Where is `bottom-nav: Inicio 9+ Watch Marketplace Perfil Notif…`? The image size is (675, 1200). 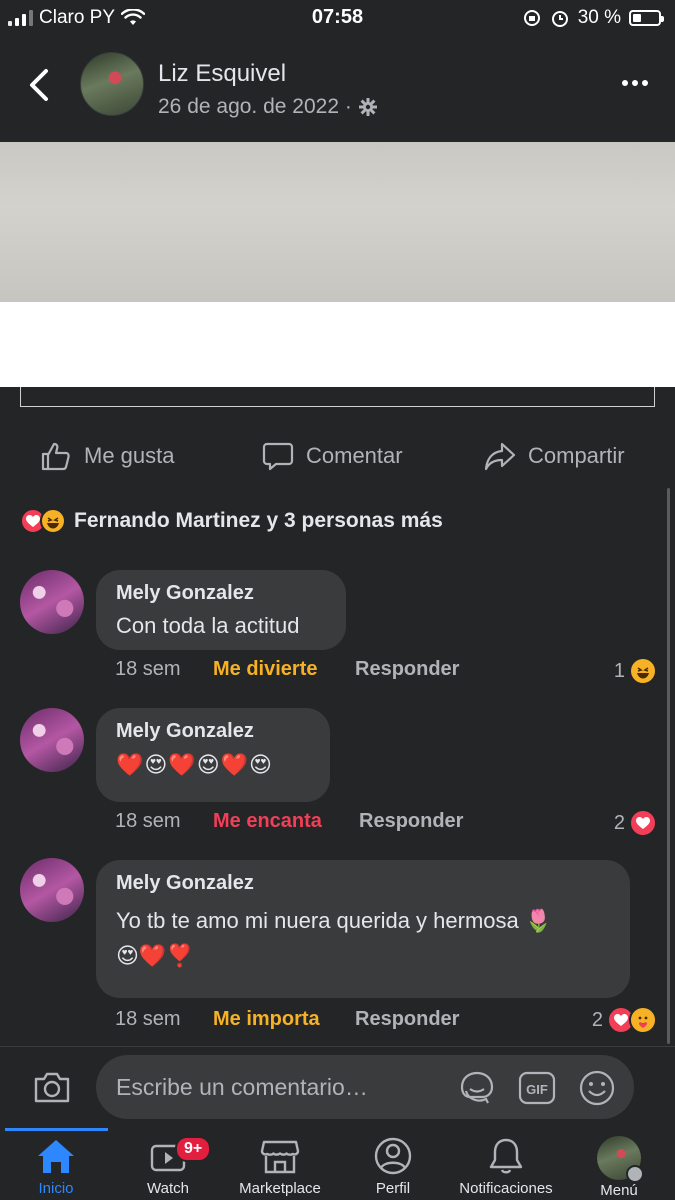 bottom-nav: Inicio 9+ Watch Marketplace Perfil Notif… is located at coordinates (337, 1164).